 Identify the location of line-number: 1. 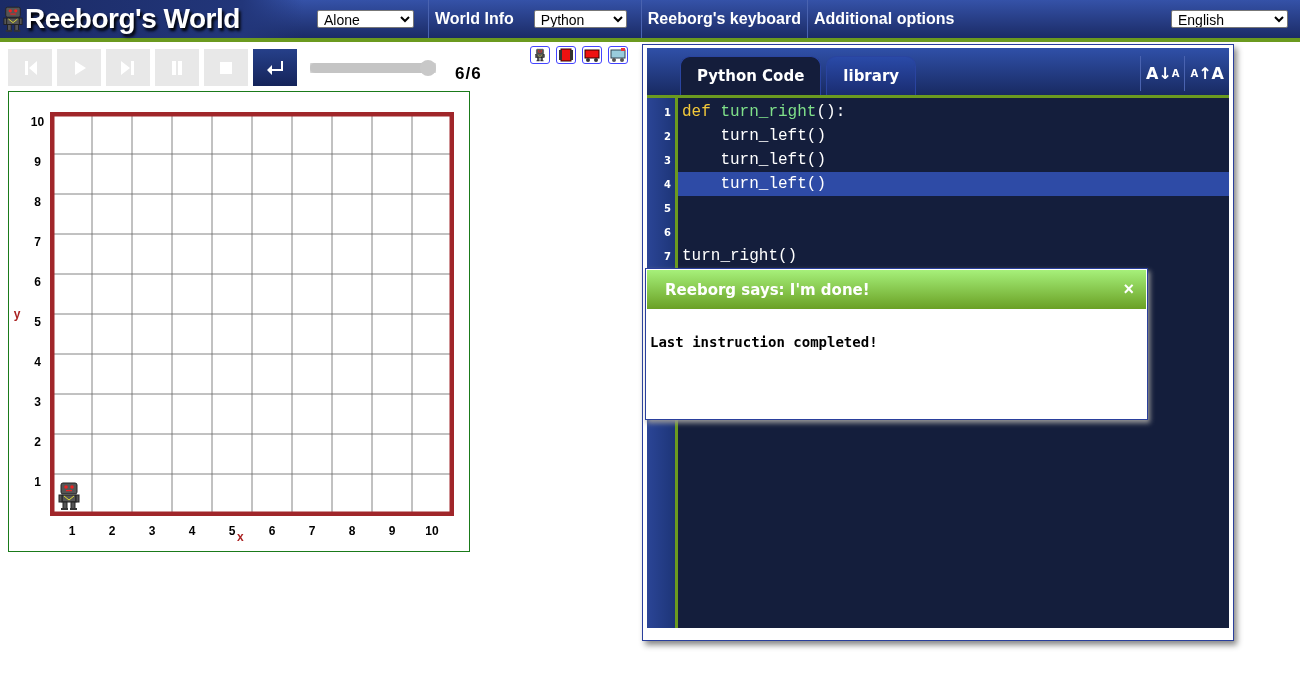
(667, 112).